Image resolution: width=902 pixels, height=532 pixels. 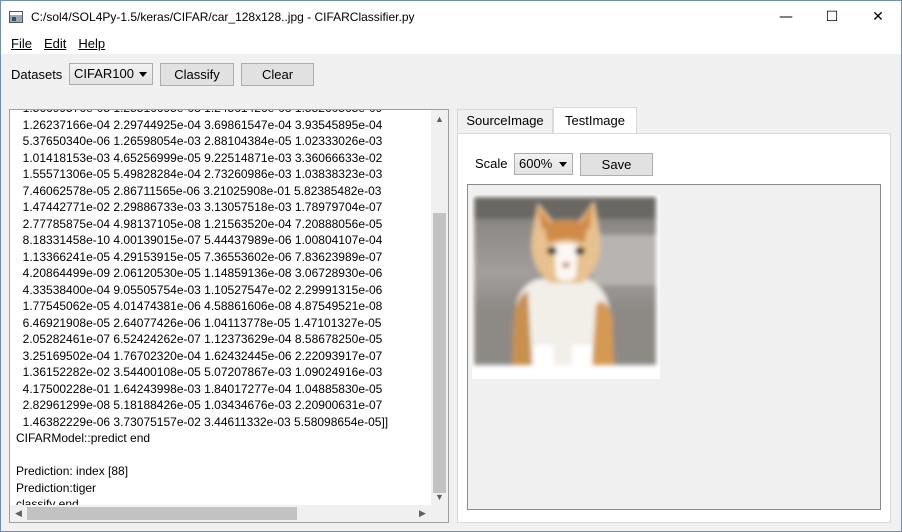 I want to click on scroll-right-icon: ▶, so click(x=422, y=513).